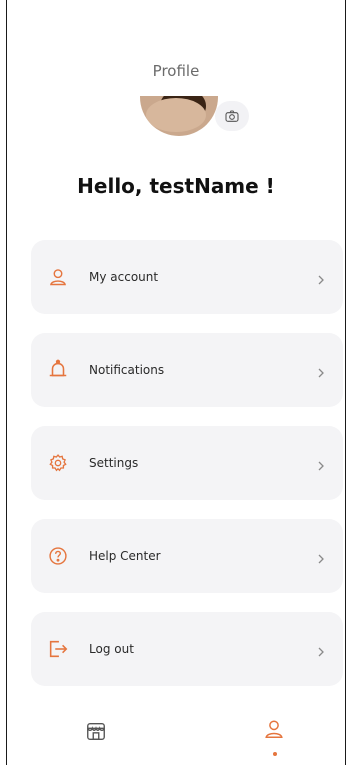  What do you see at coordinates (275, 754) in the screenshot?
I see `active-tab-indicator` at bounding box center [275, 754].